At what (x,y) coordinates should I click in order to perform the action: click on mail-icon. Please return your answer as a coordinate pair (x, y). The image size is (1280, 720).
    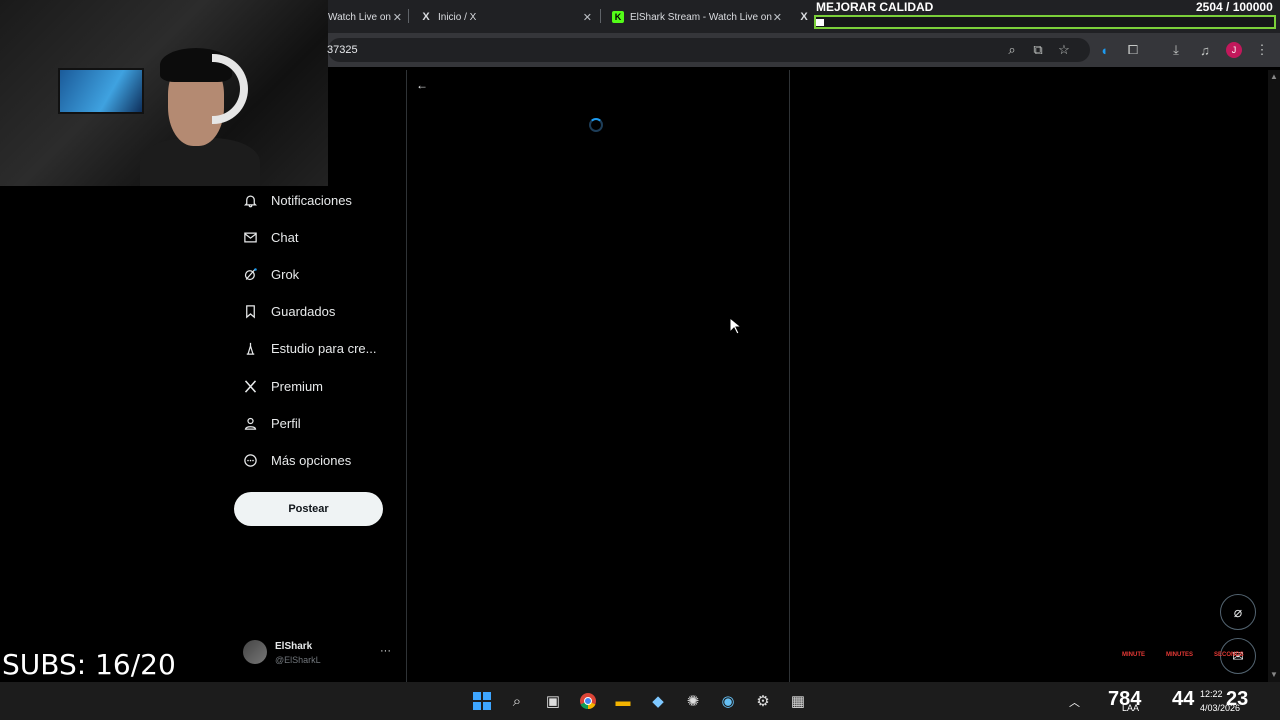
    Looking at the image, I should click on (250, 237).